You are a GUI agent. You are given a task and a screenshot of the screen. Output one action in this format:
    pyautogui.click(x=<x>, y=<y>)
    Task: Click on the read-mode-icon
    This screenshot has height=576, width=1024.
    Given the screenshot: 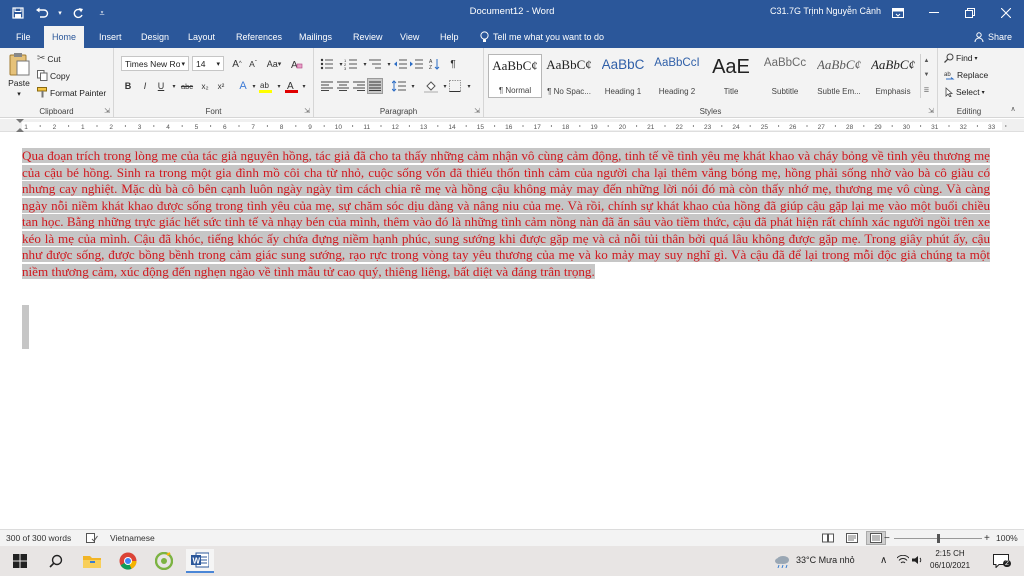 What is the action you would take?
    pyautogui.click(x=828, y=538)
    